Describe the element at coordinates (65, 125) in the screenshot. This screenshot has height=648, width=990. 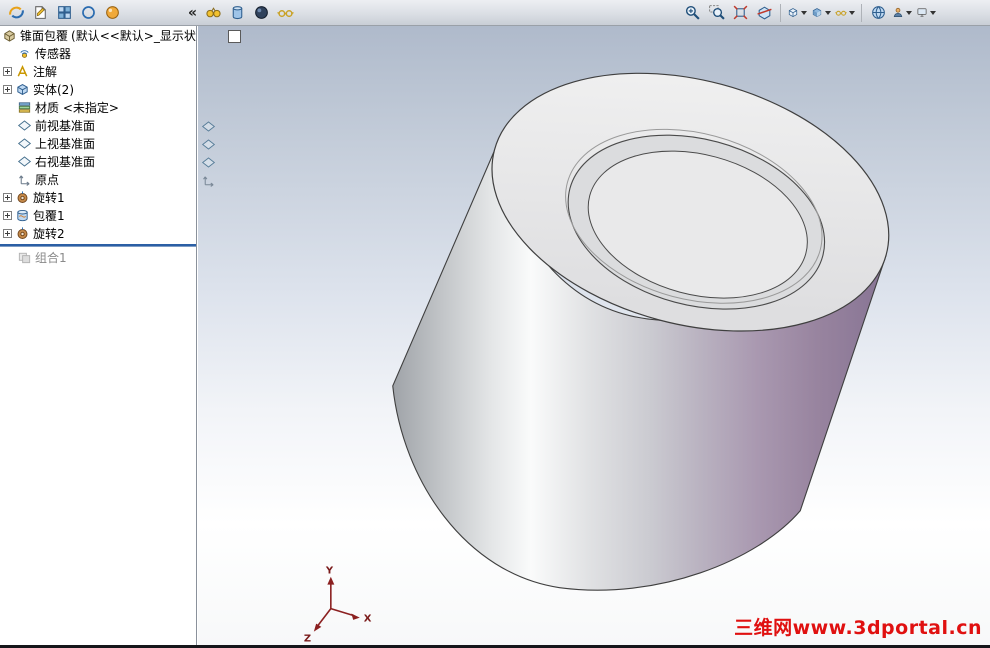
I see `tree-item-label: 前视基准面` at that location.